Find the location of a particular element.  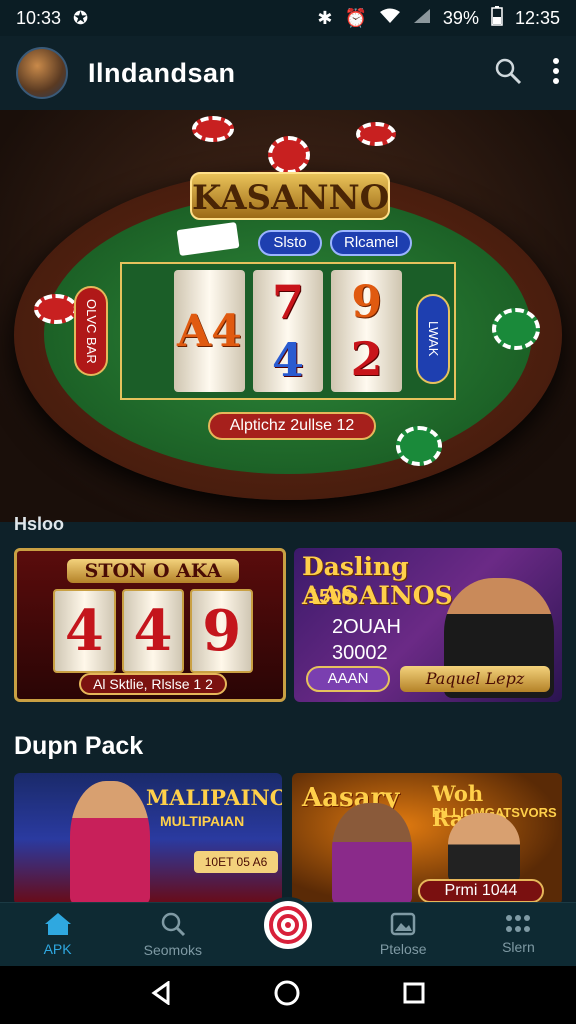

nav-center is located at coordinates (287, 924).